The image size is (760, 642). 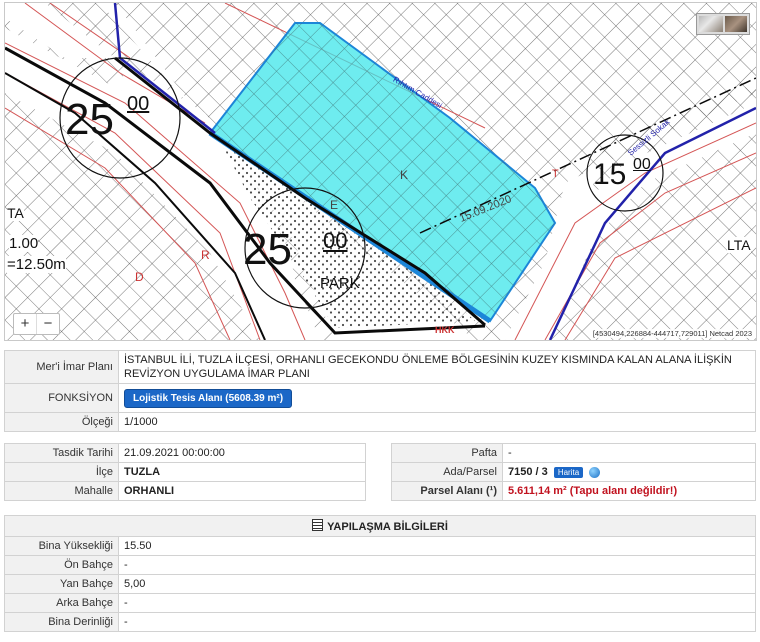 What do you see at coordinates (318, 525) in the screenshot?
I see `building-icon` at bounding box center [318, 525].